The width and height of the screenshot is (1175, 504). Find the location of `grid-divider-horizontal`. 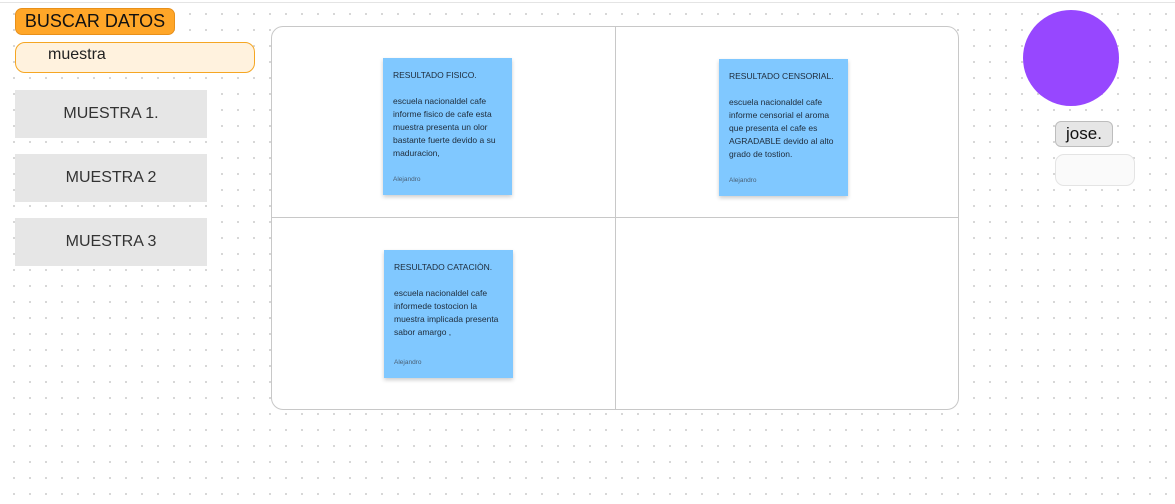

grid-divider-horizontal is located at coordinates (615, 217).